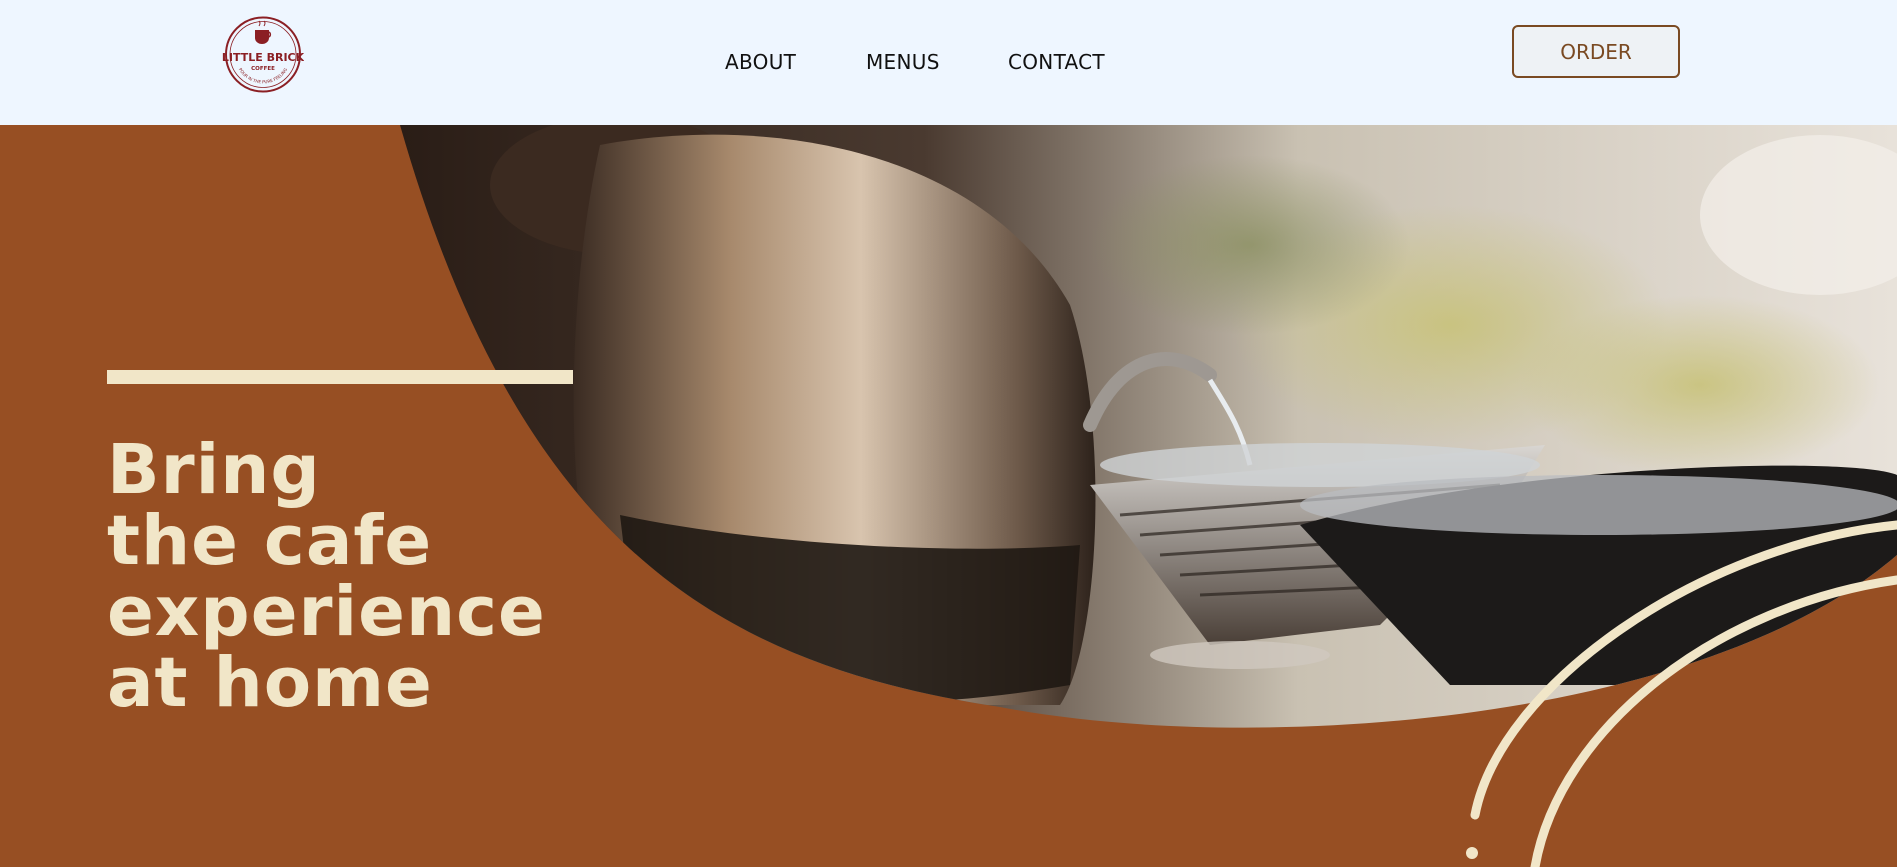 This screenshot has width=1897, height=867. What do you see at coordinates (214, 470) in the screenshot?
I see `headline-line-1: Bring` at bounding box center [214, 470].